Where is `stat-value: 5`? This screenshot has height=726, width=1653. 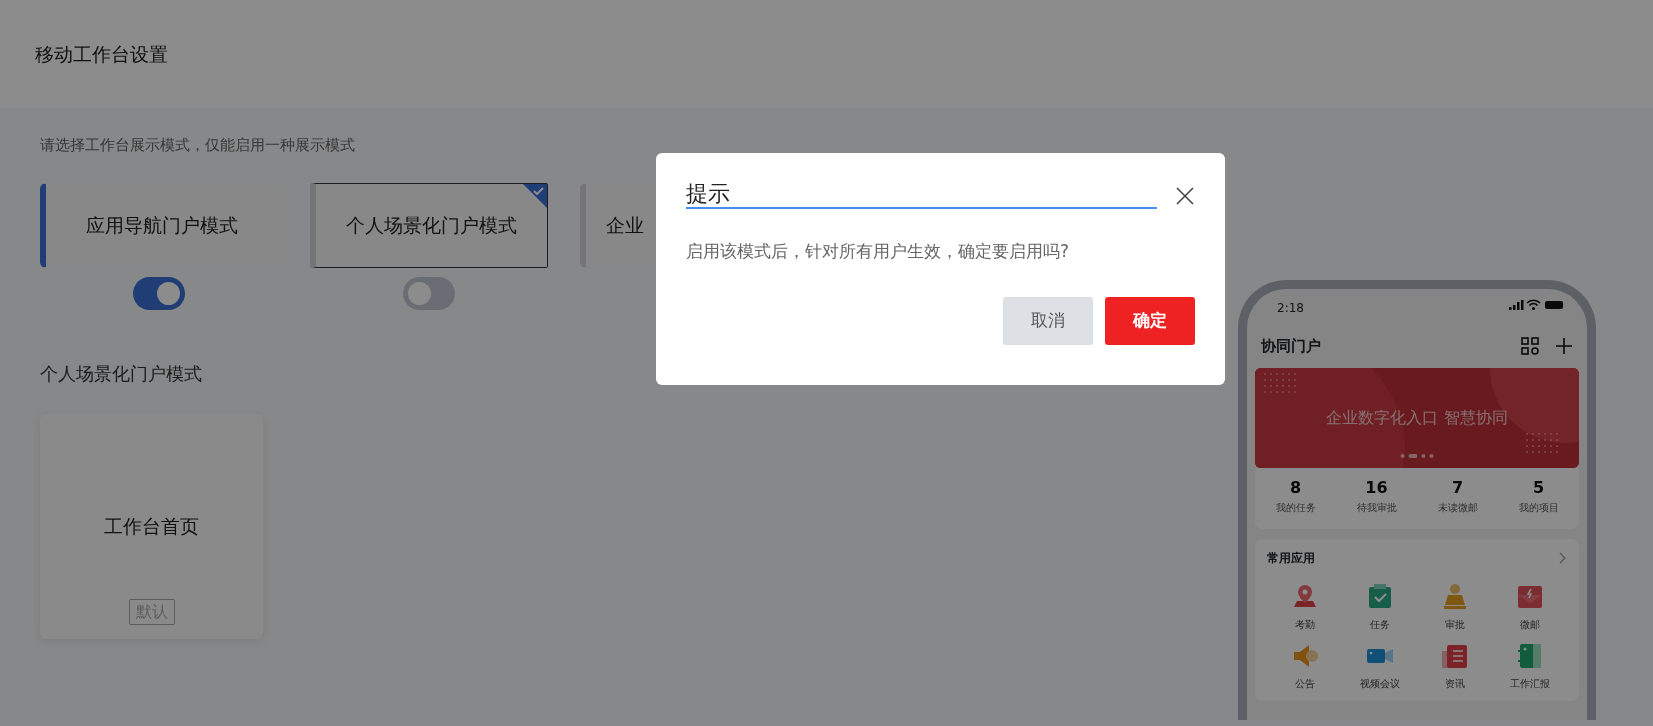
stat-value: 5 is located at coordinates (1538, 487).